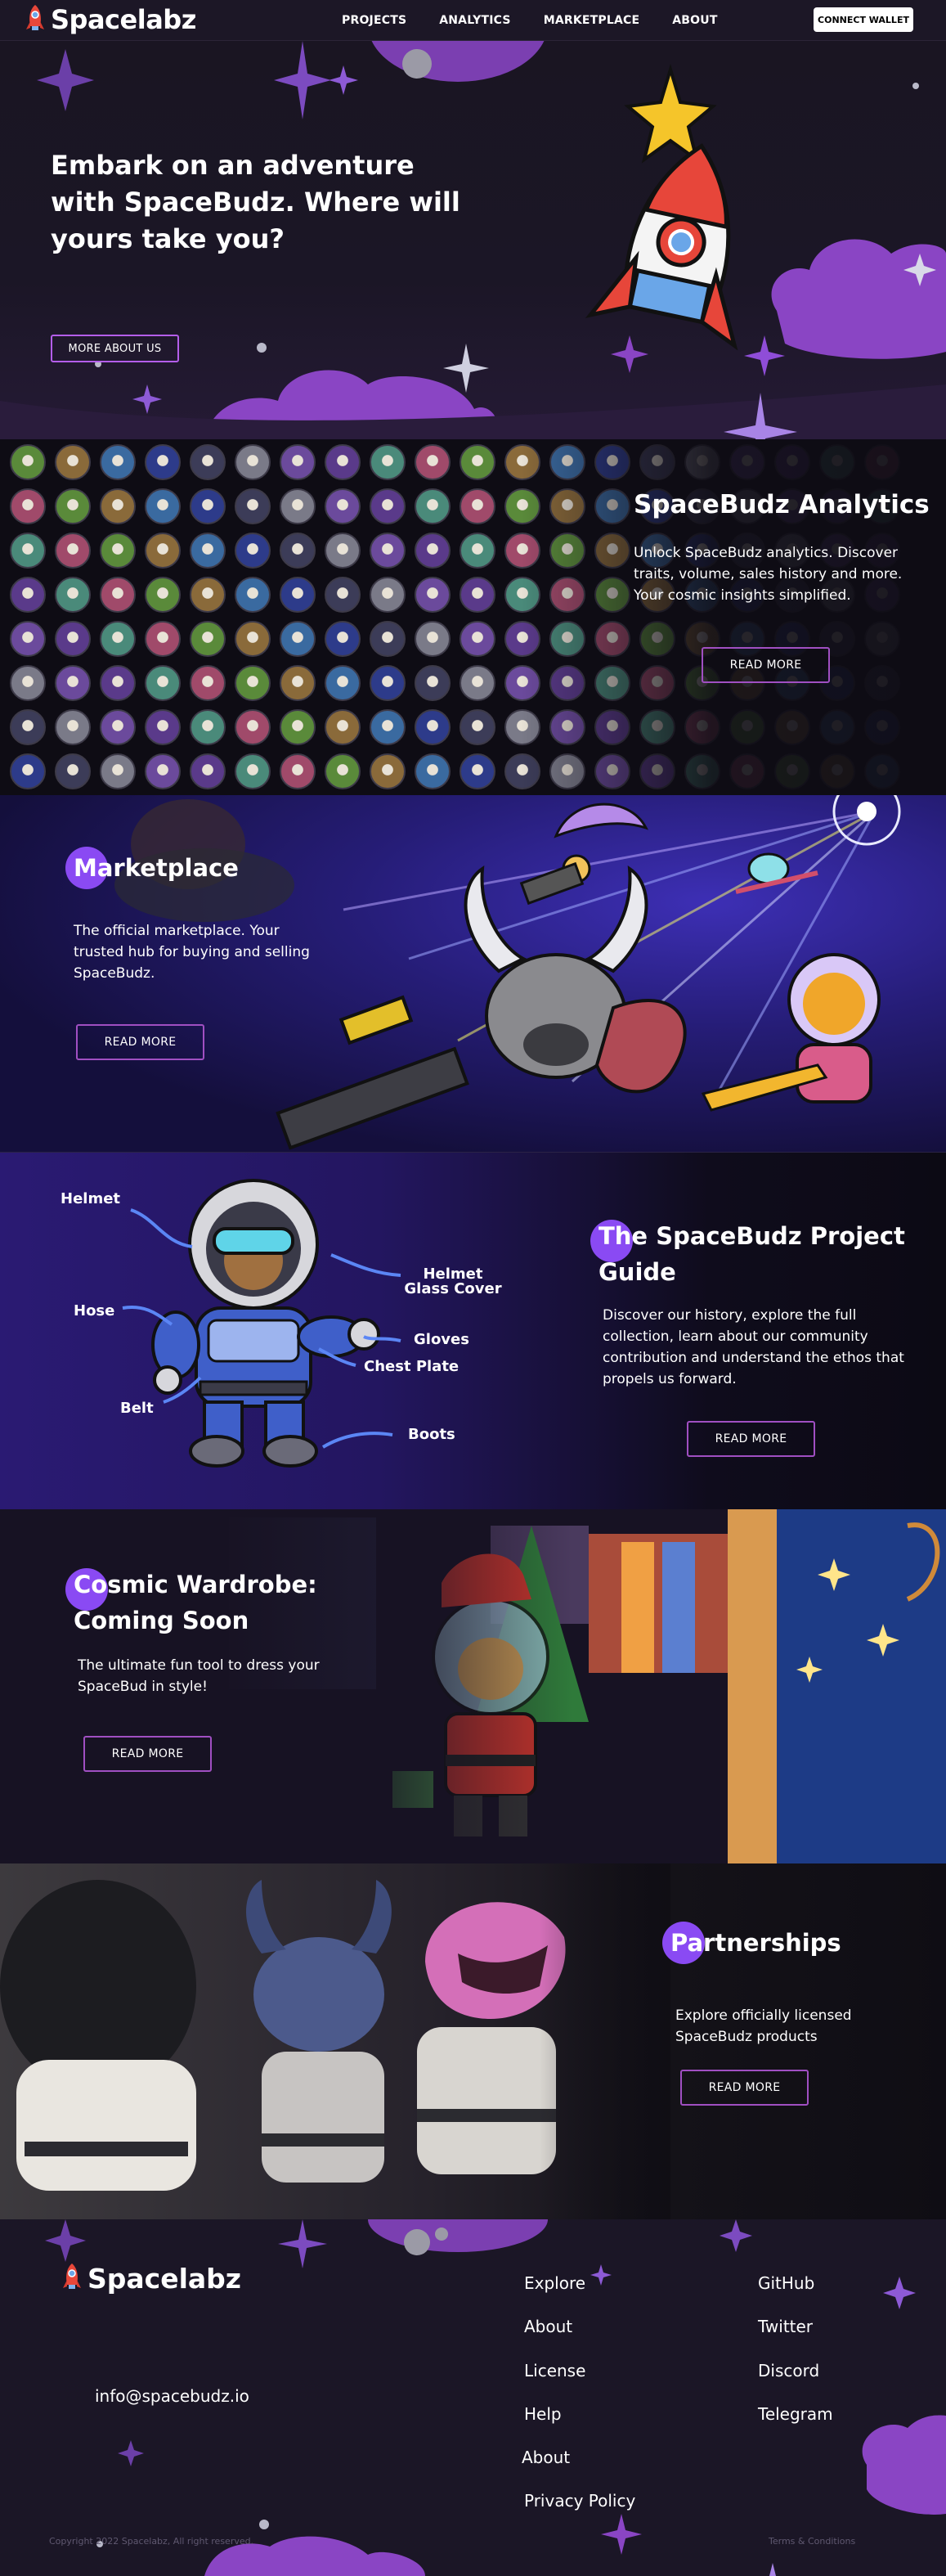 Image resolution: width=946 pixels, height=2576 pixels. Describe the element at coordinates (812, 2541) in the screenshot. I see `terms-link: Terms & Conditions` at that location.